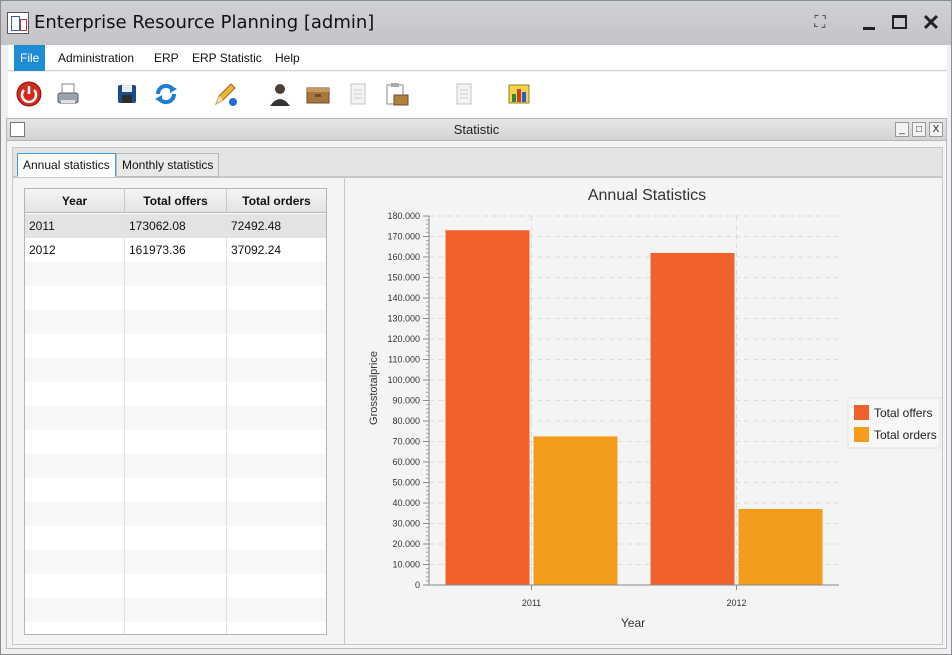 The image size is (952, 655). What do you see at coordinates (96, 58) in the screenshot?
I see `menu-administration: Administration` at bounding box center [96, 58].